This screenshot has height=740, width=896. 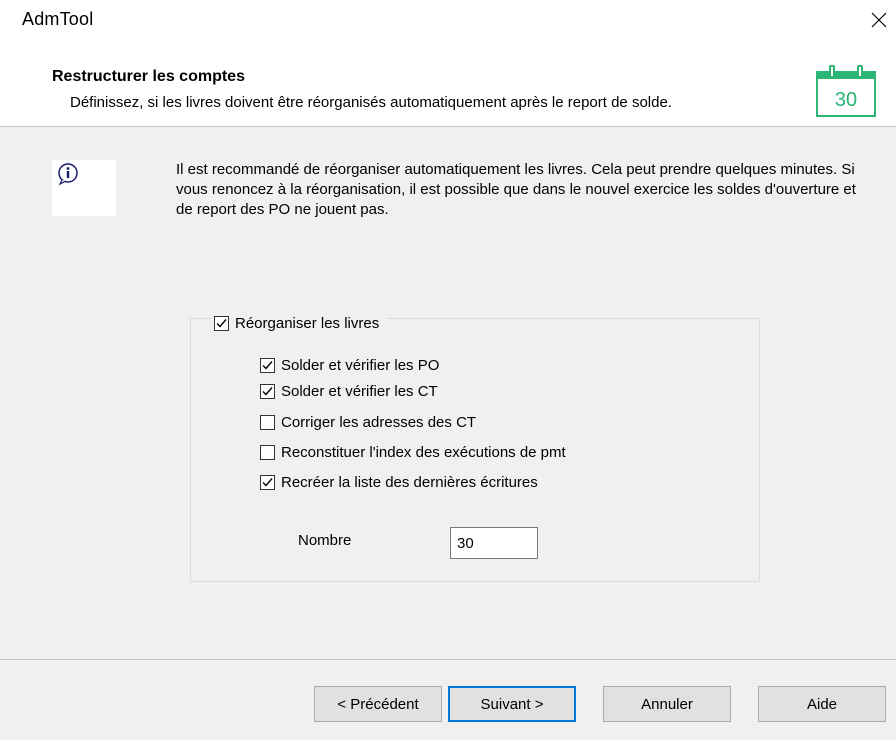 I want to click on help-button: Aide, so click(x=822, y=704).